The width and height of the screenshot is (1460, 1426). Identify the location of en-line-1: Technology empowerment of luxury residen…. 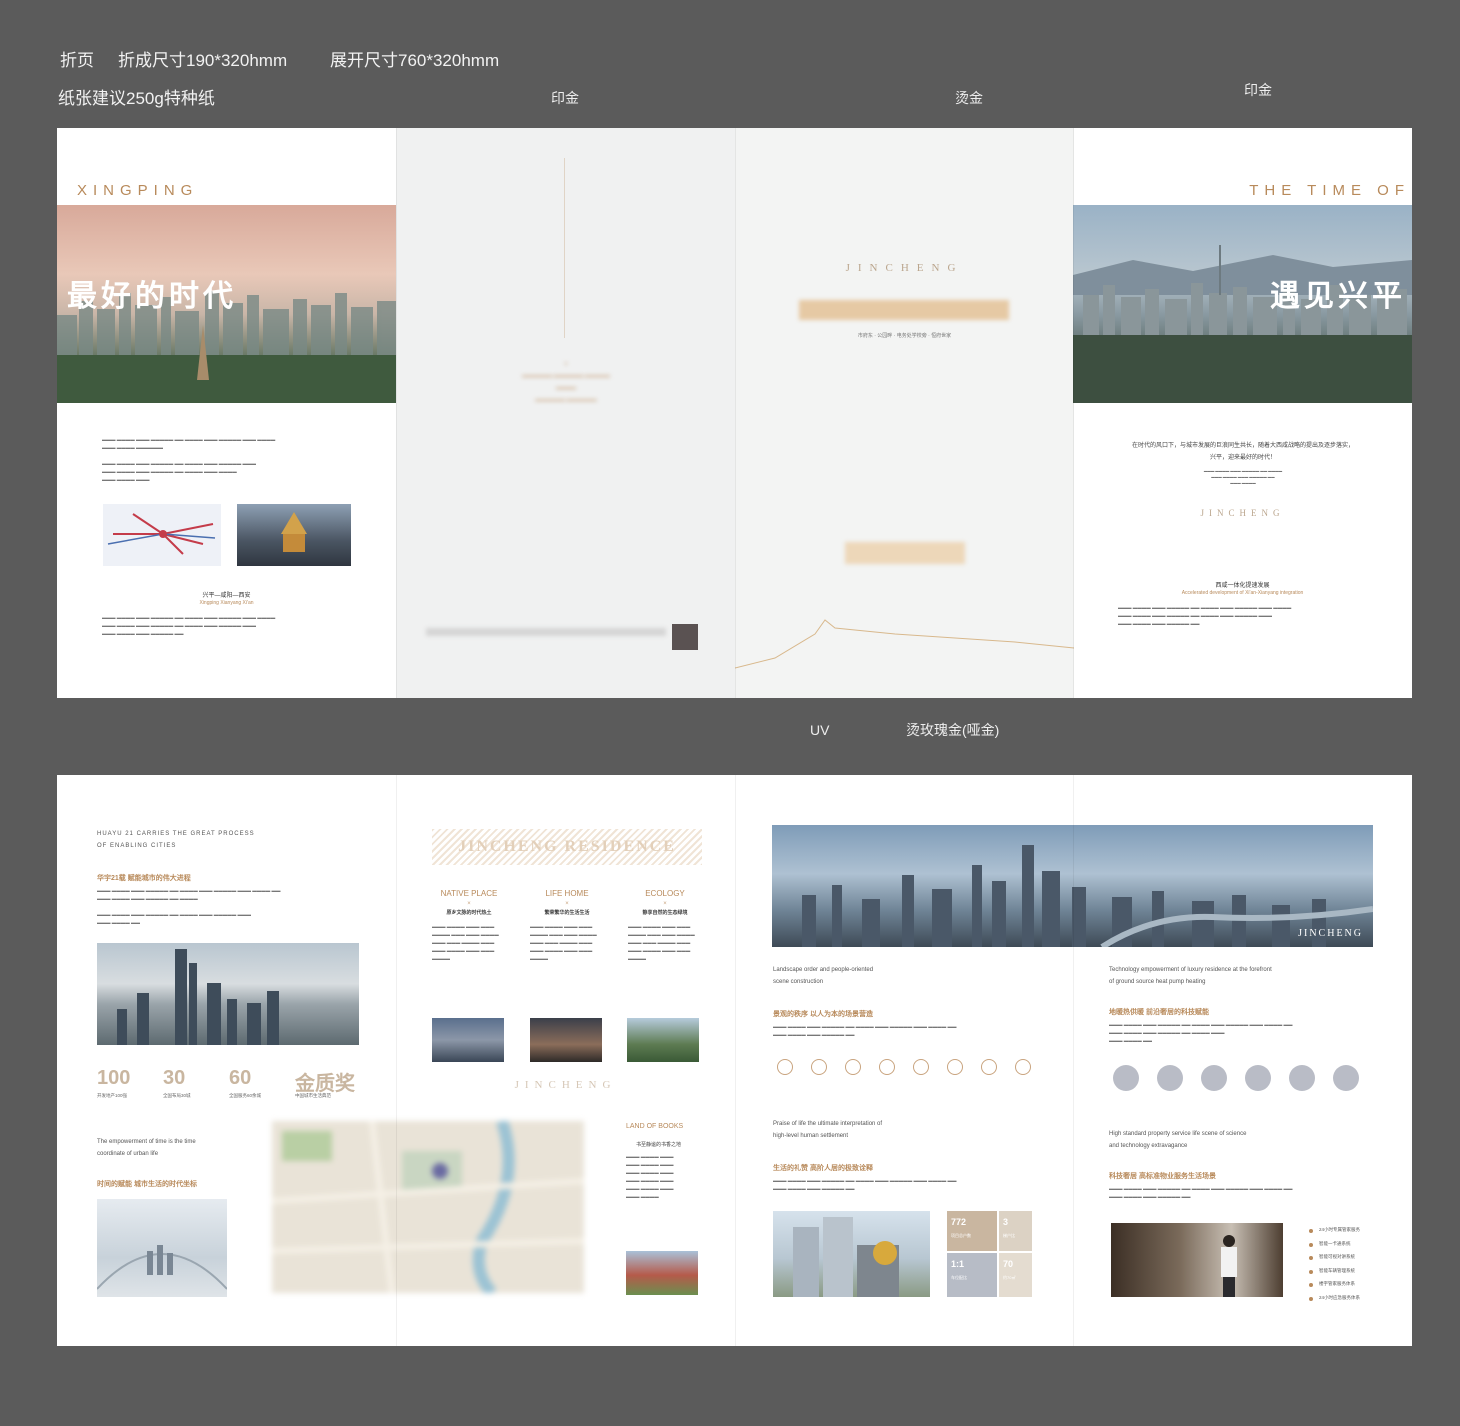
(1190, 970).